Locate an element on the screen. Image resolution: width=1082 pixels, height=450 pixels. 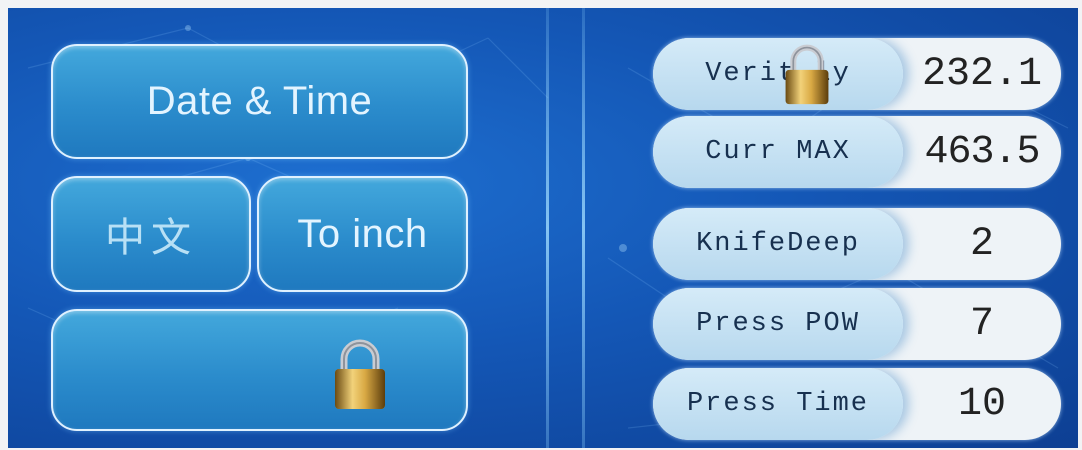
param-value: 463.5 is located at coordinates (982, 152).